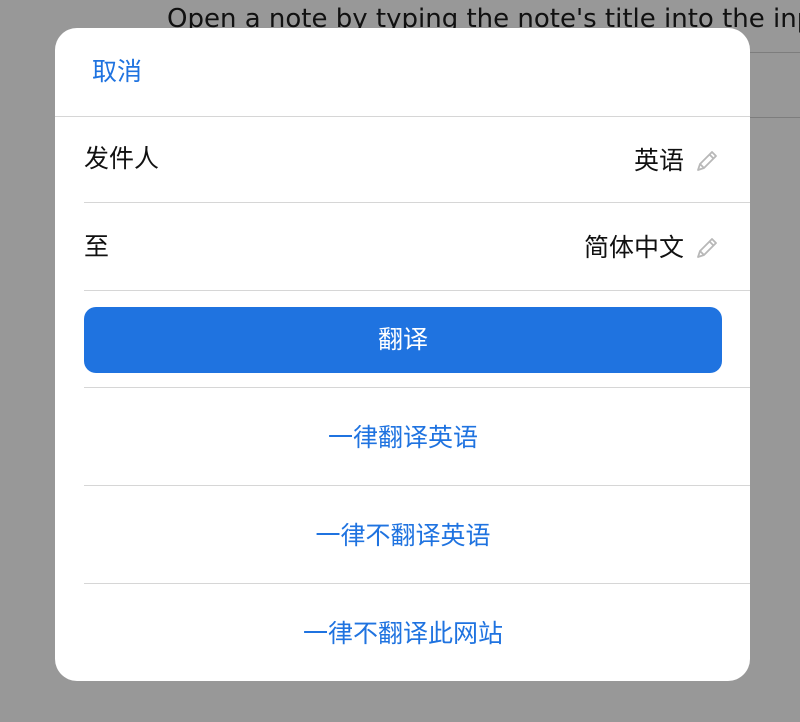 The image size is (800, 722). Describe the element at coordinates (117, 72) in the screenshot. I see `cancel-button: 取消` at that location.